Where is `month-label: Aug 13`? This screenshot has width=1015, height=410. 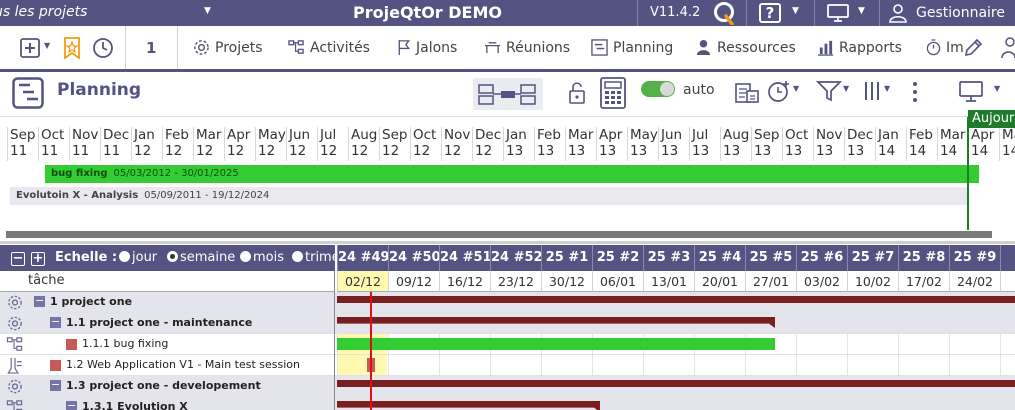
month-label: Aug 13 is located at coordinates (735, 144).